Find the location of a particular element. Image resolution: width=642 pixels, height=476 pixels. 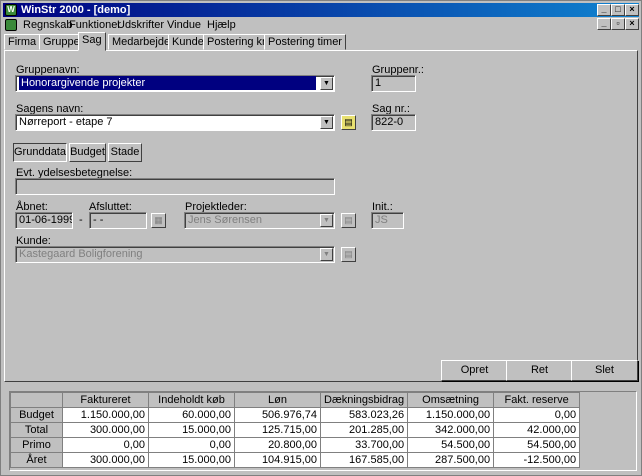

menu-vindue: Vindue is located at coordinates (184, 25).